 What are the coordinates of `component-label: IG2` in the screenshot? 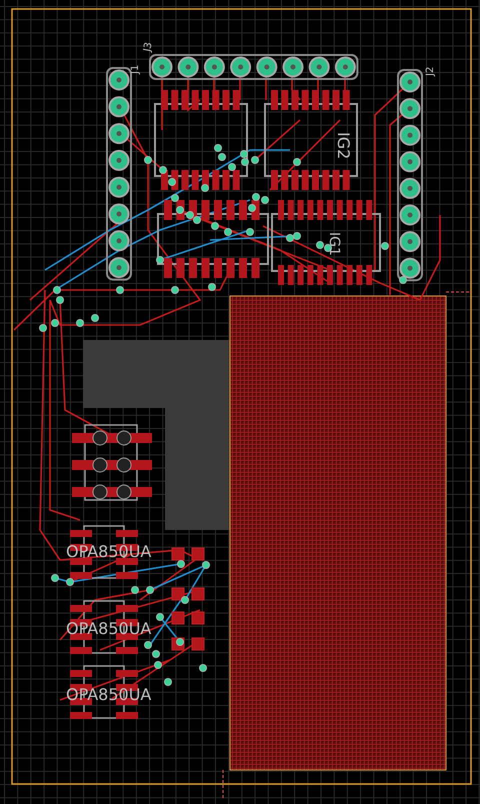 It's located at (343, 146).